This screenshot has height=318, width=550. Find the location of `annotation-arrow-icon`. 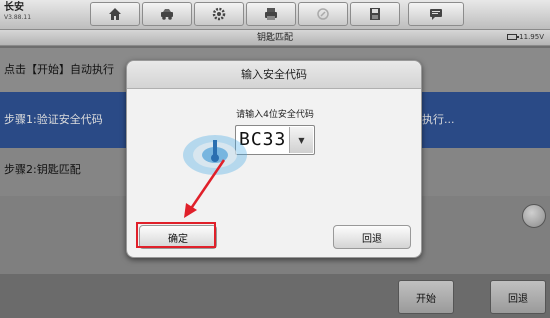

annotation-arrow-icon is located at coordinates (205, 188).